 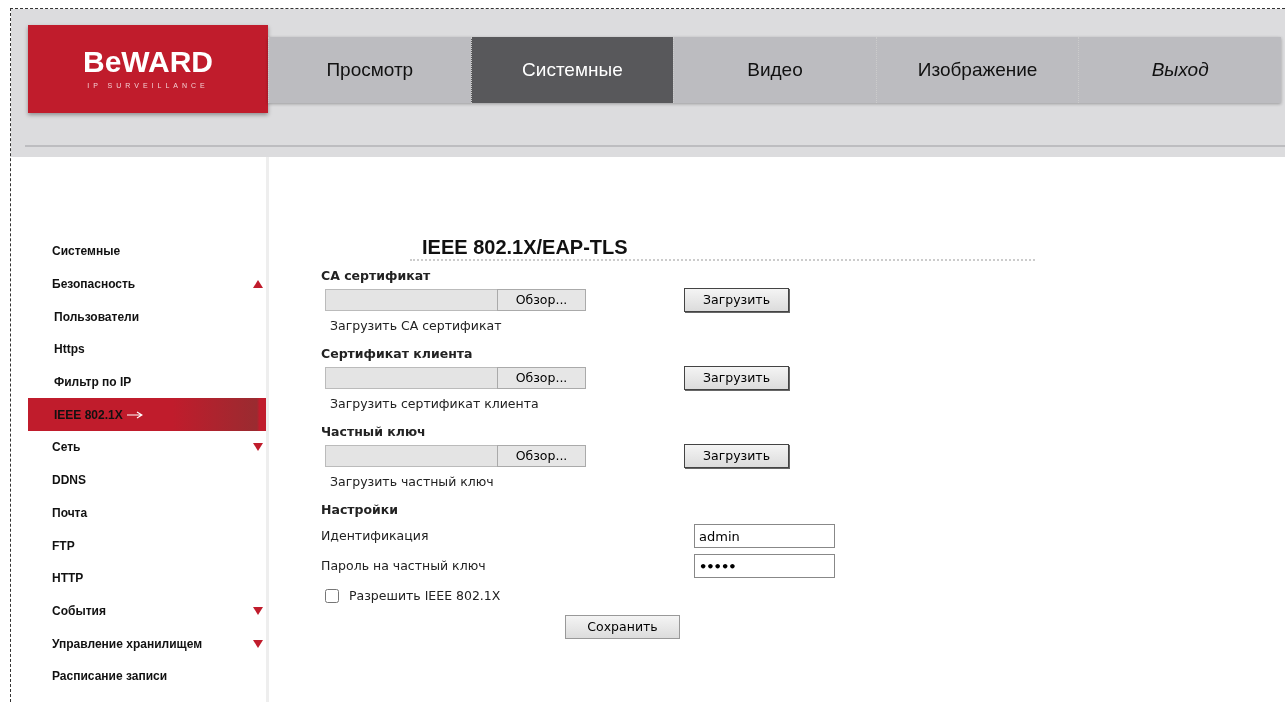 What do you see at coordinates (764, 536) in the screenshot?
I see `input-field: admin` at bounding box center [764, 536].